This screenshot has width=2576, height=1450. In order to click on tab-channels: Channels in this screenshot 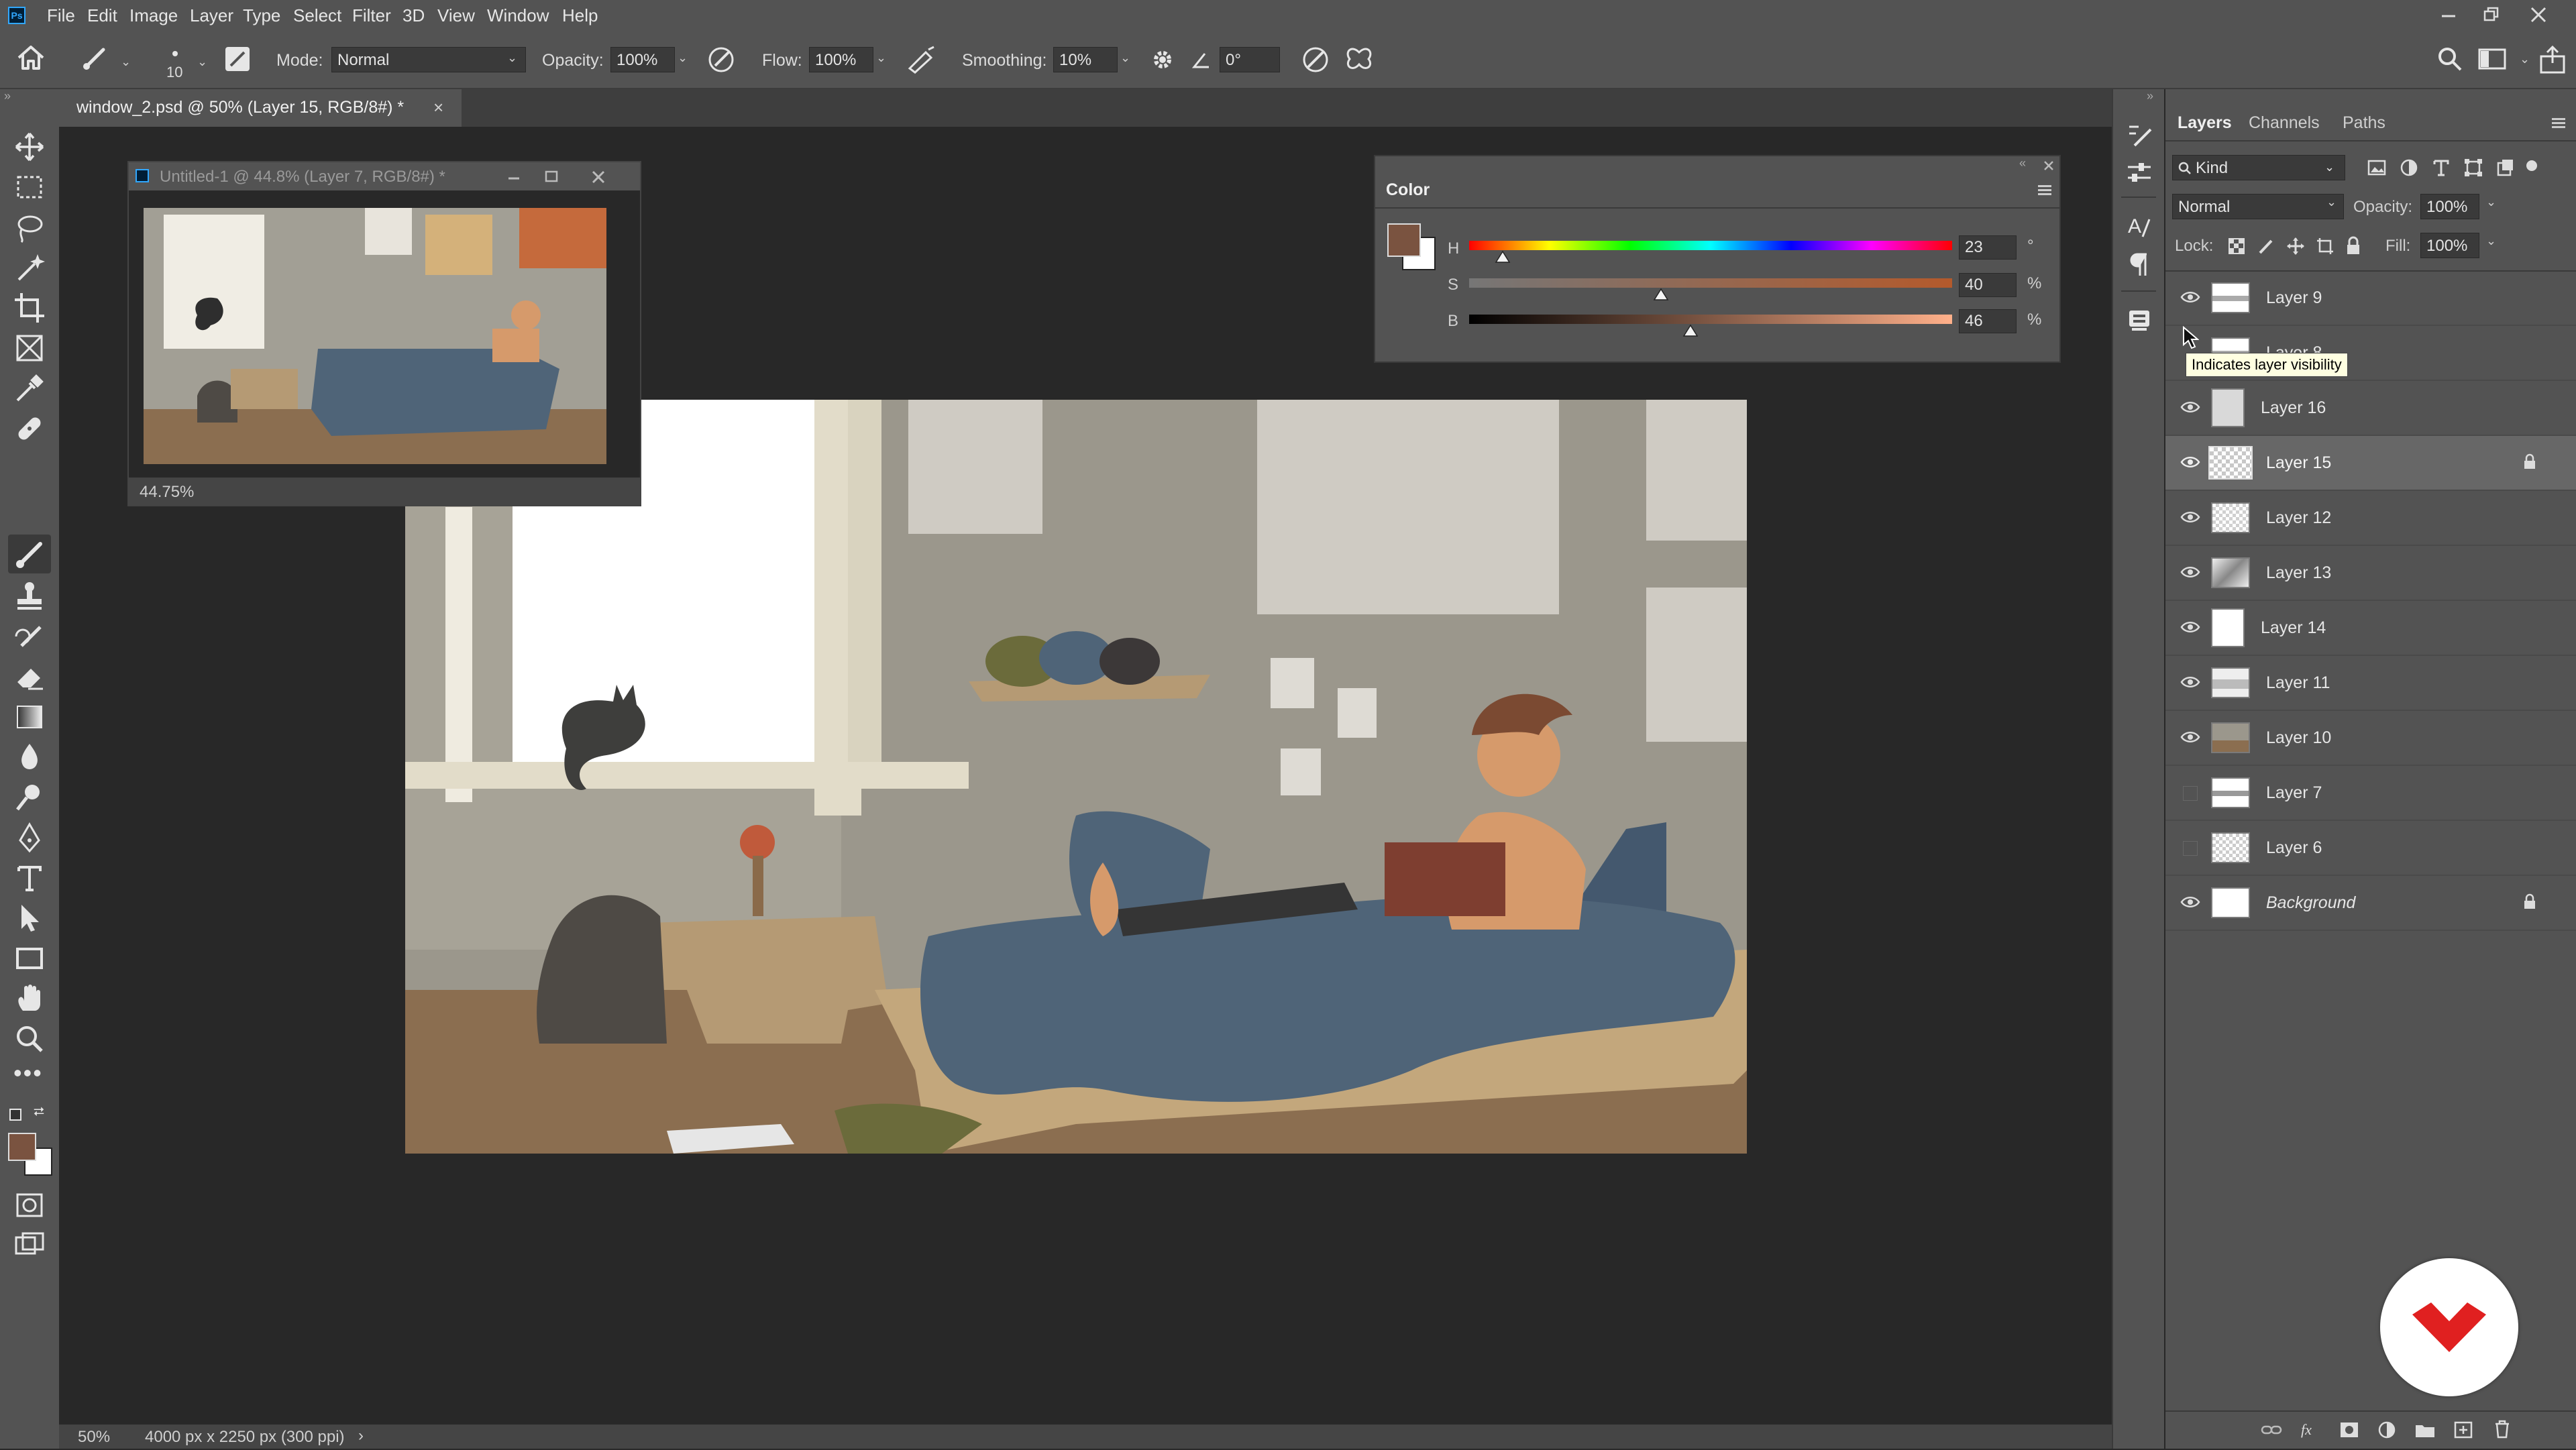, I will do `click(2284, 123)`.